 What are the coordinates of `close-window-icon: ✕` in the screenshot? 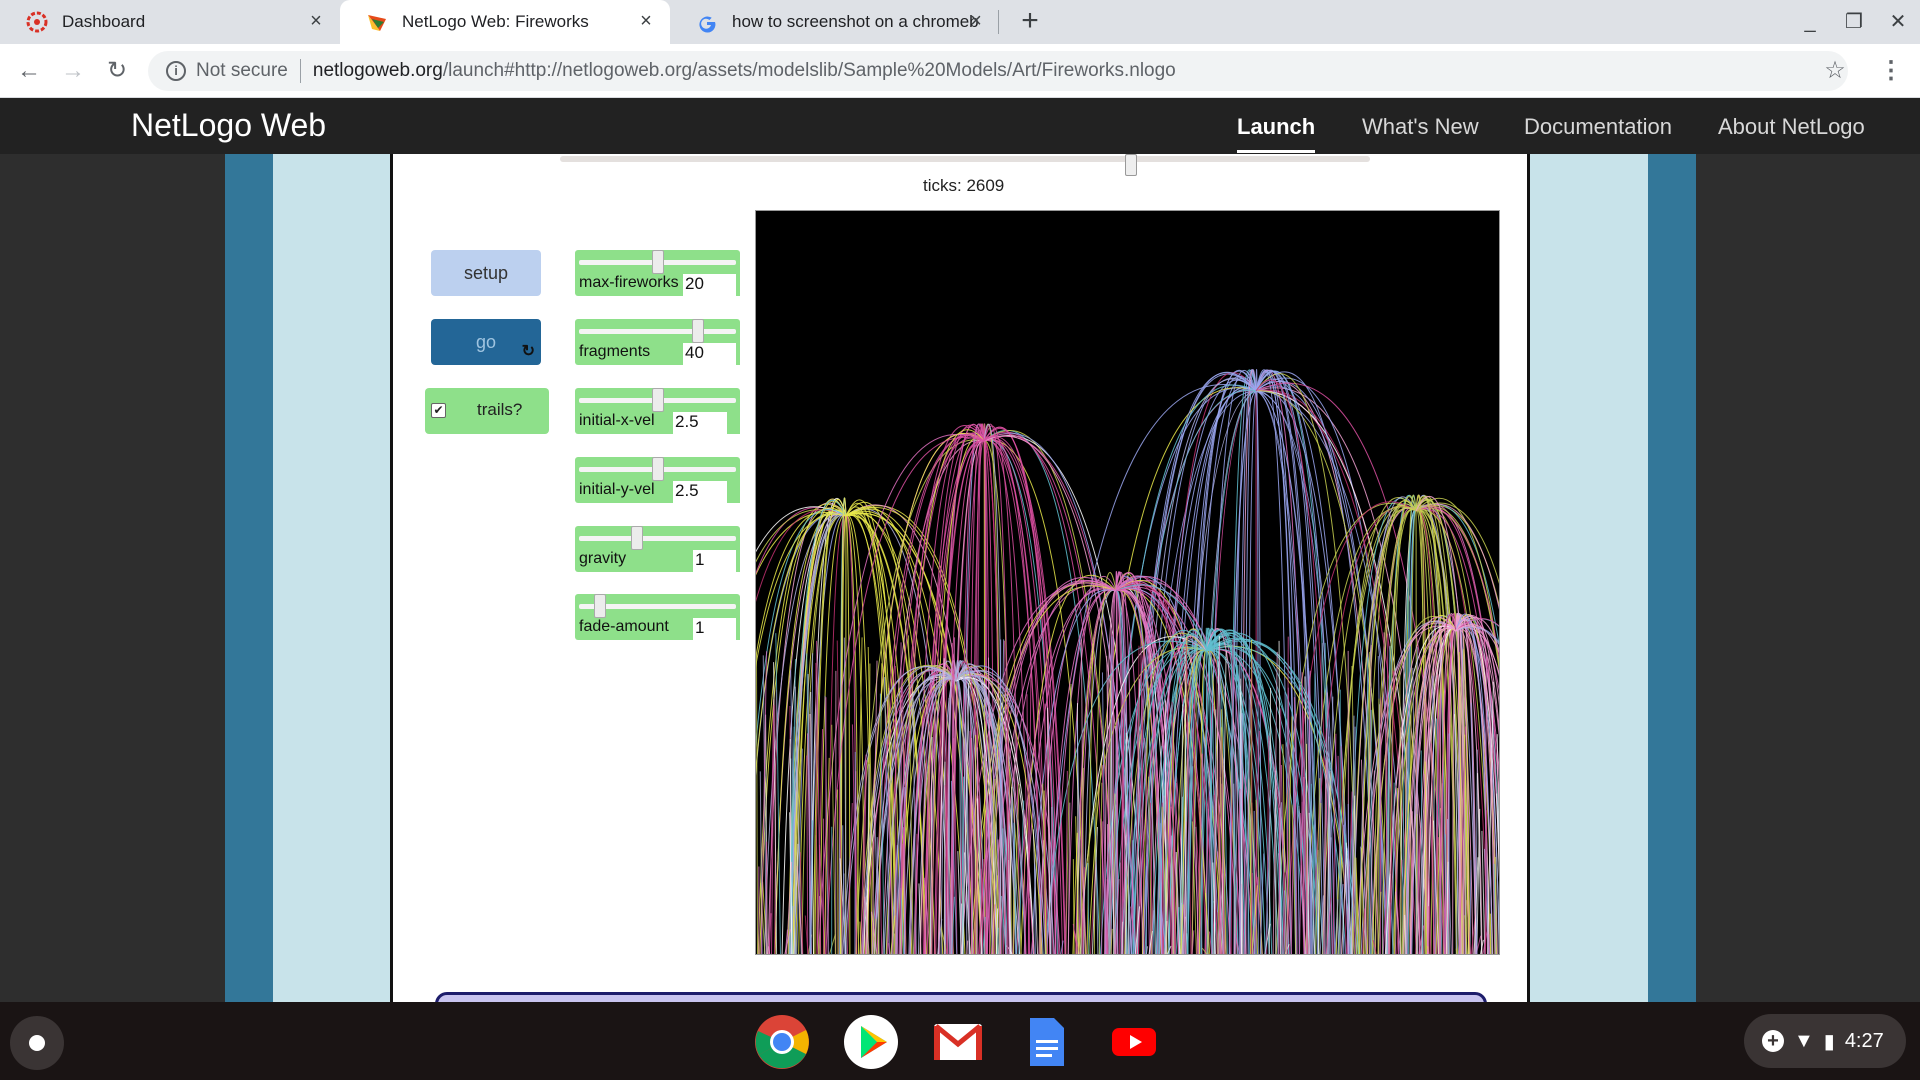 It's located at (1898, 22).